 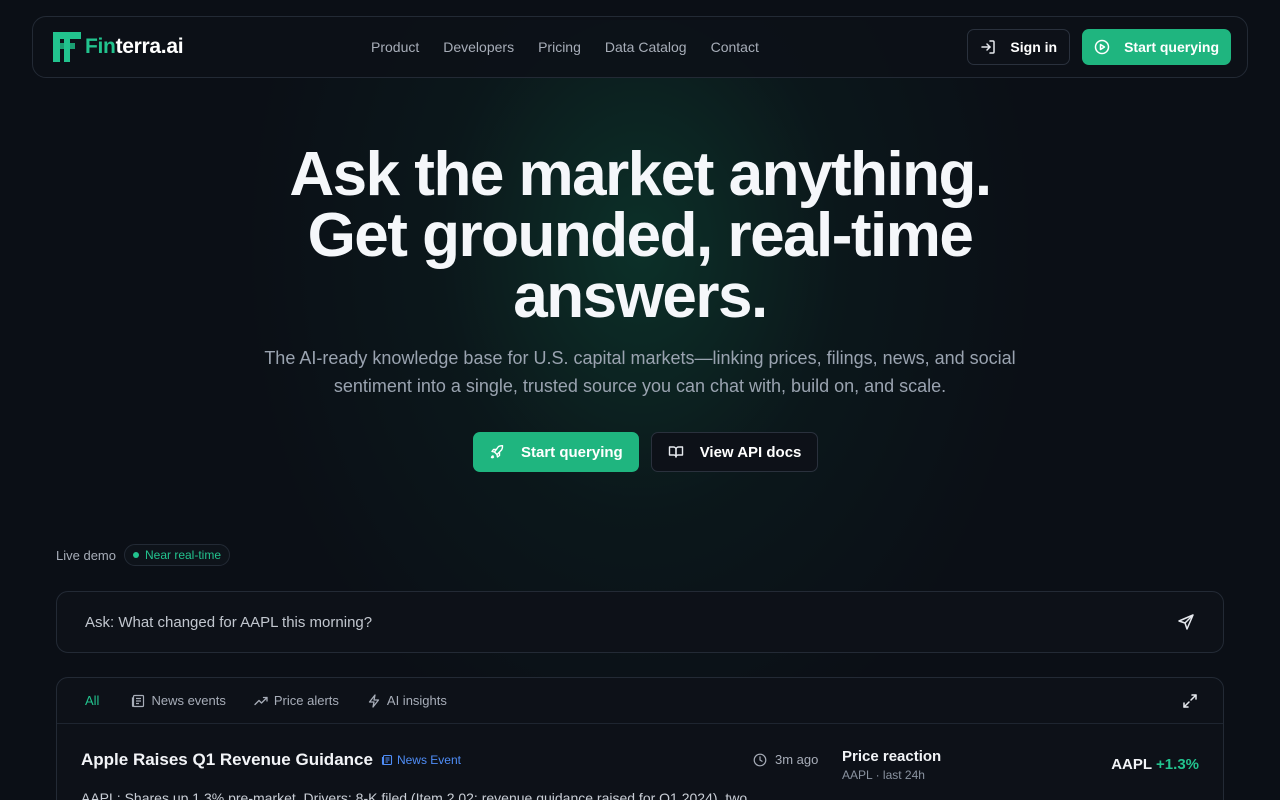 I want to click on news-event-badge: News Event, so click(x=421, y=760).